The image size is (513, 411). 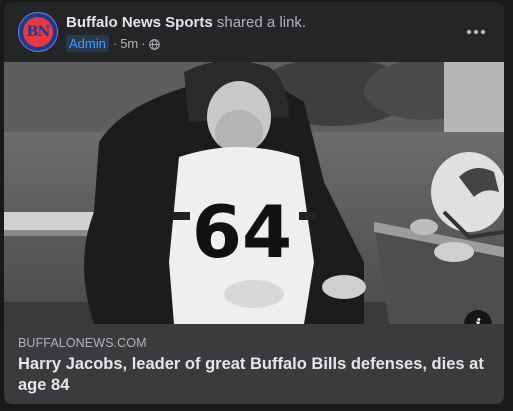 I want to click on more-horizontal-icon, so click(x=476, y=32).